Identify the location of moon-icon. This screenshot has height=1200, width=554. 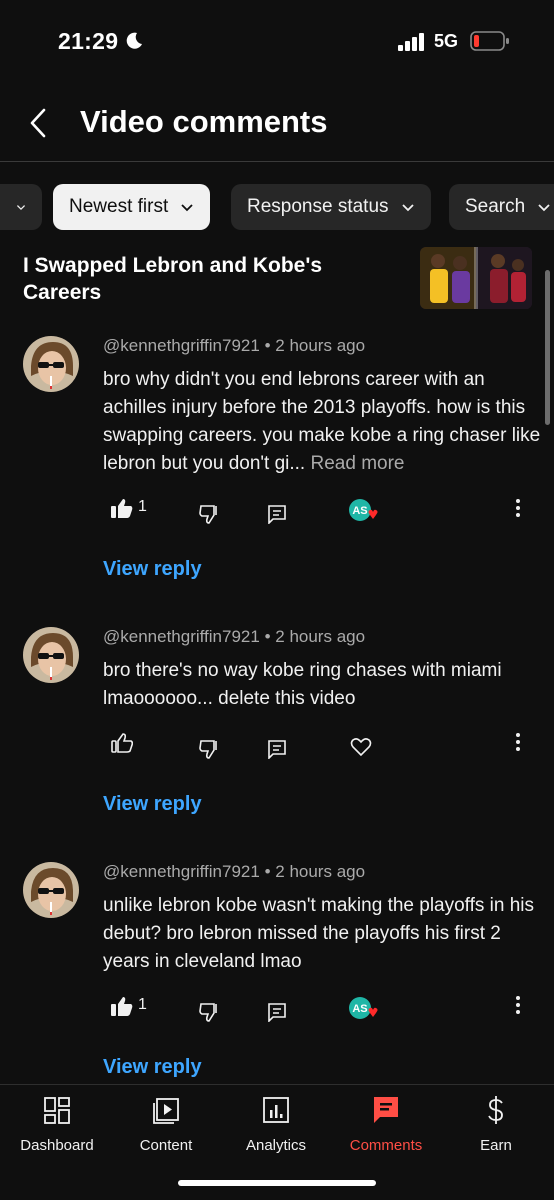
(134, 40).